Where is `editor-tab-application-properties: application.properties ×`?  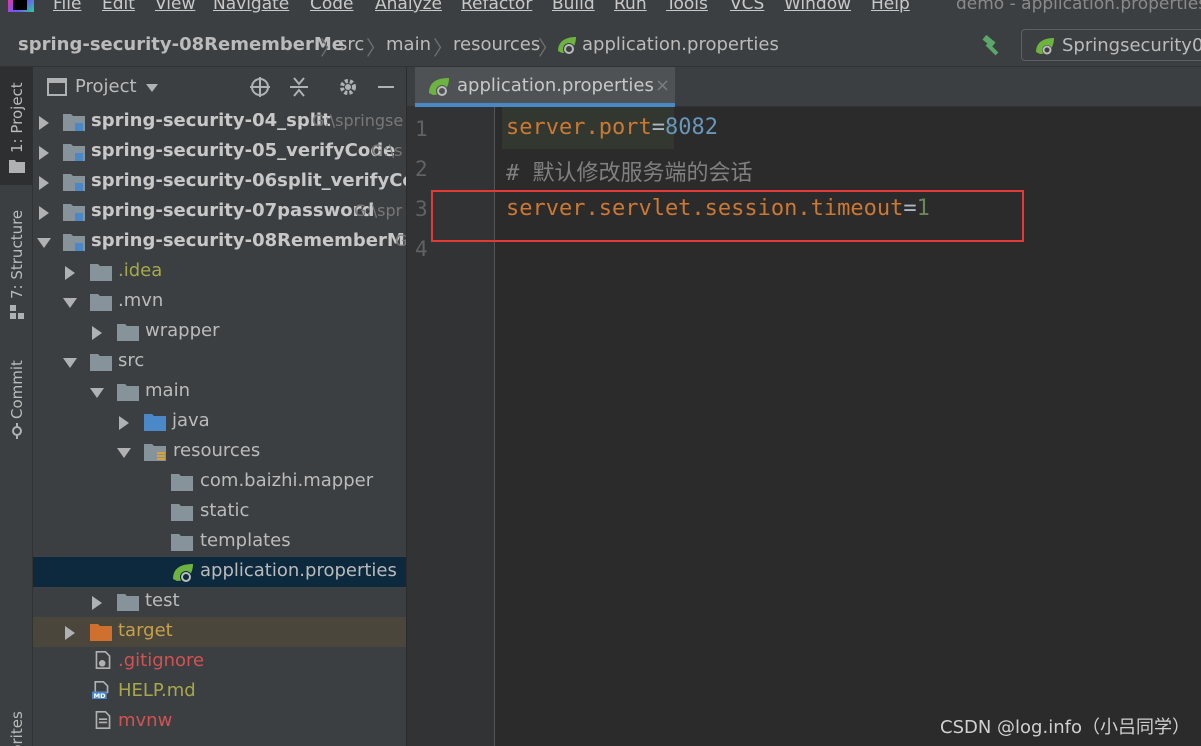
editor-tab-application-properties: application.properties × is located at coordinates (545, 87).